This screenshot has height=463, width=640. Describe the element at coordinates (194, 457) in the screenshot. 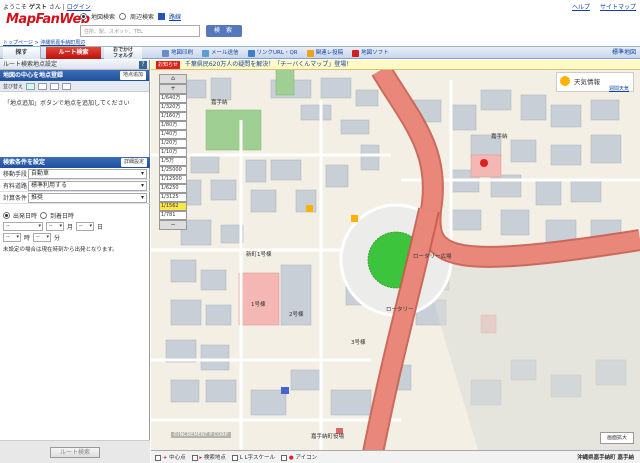

I see `search-point-checkbox` at that location.